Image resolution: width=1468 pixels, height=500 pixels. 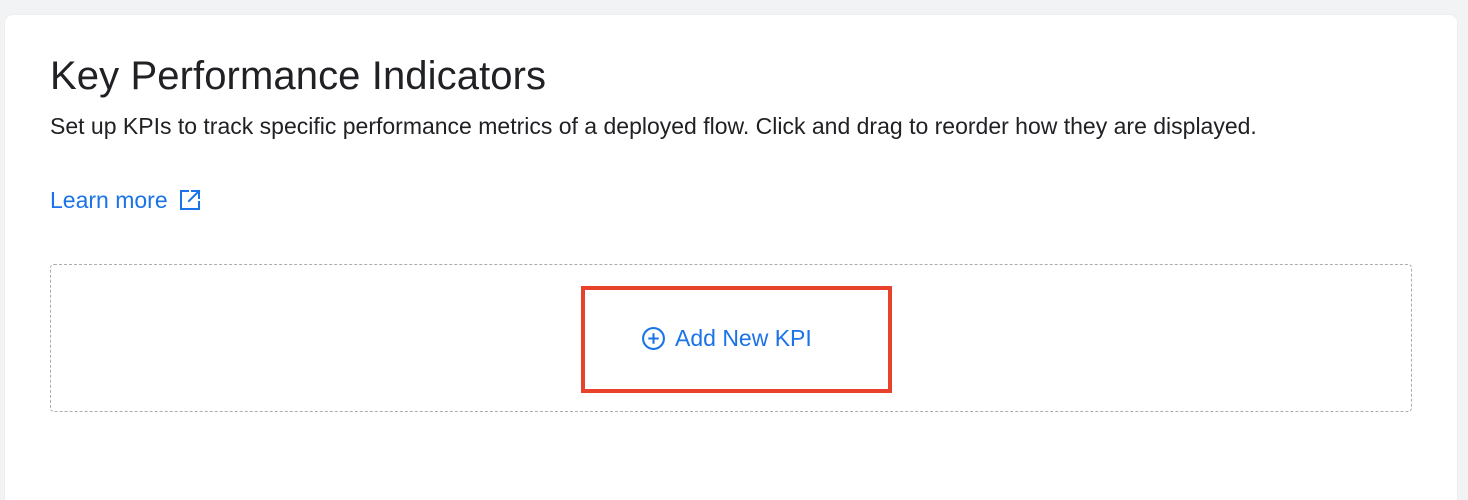 What do you see at coordinates (298, 76) in the screenshot?
I see `page-title: Key Performance Indicators` at bounding box center [298, 76].